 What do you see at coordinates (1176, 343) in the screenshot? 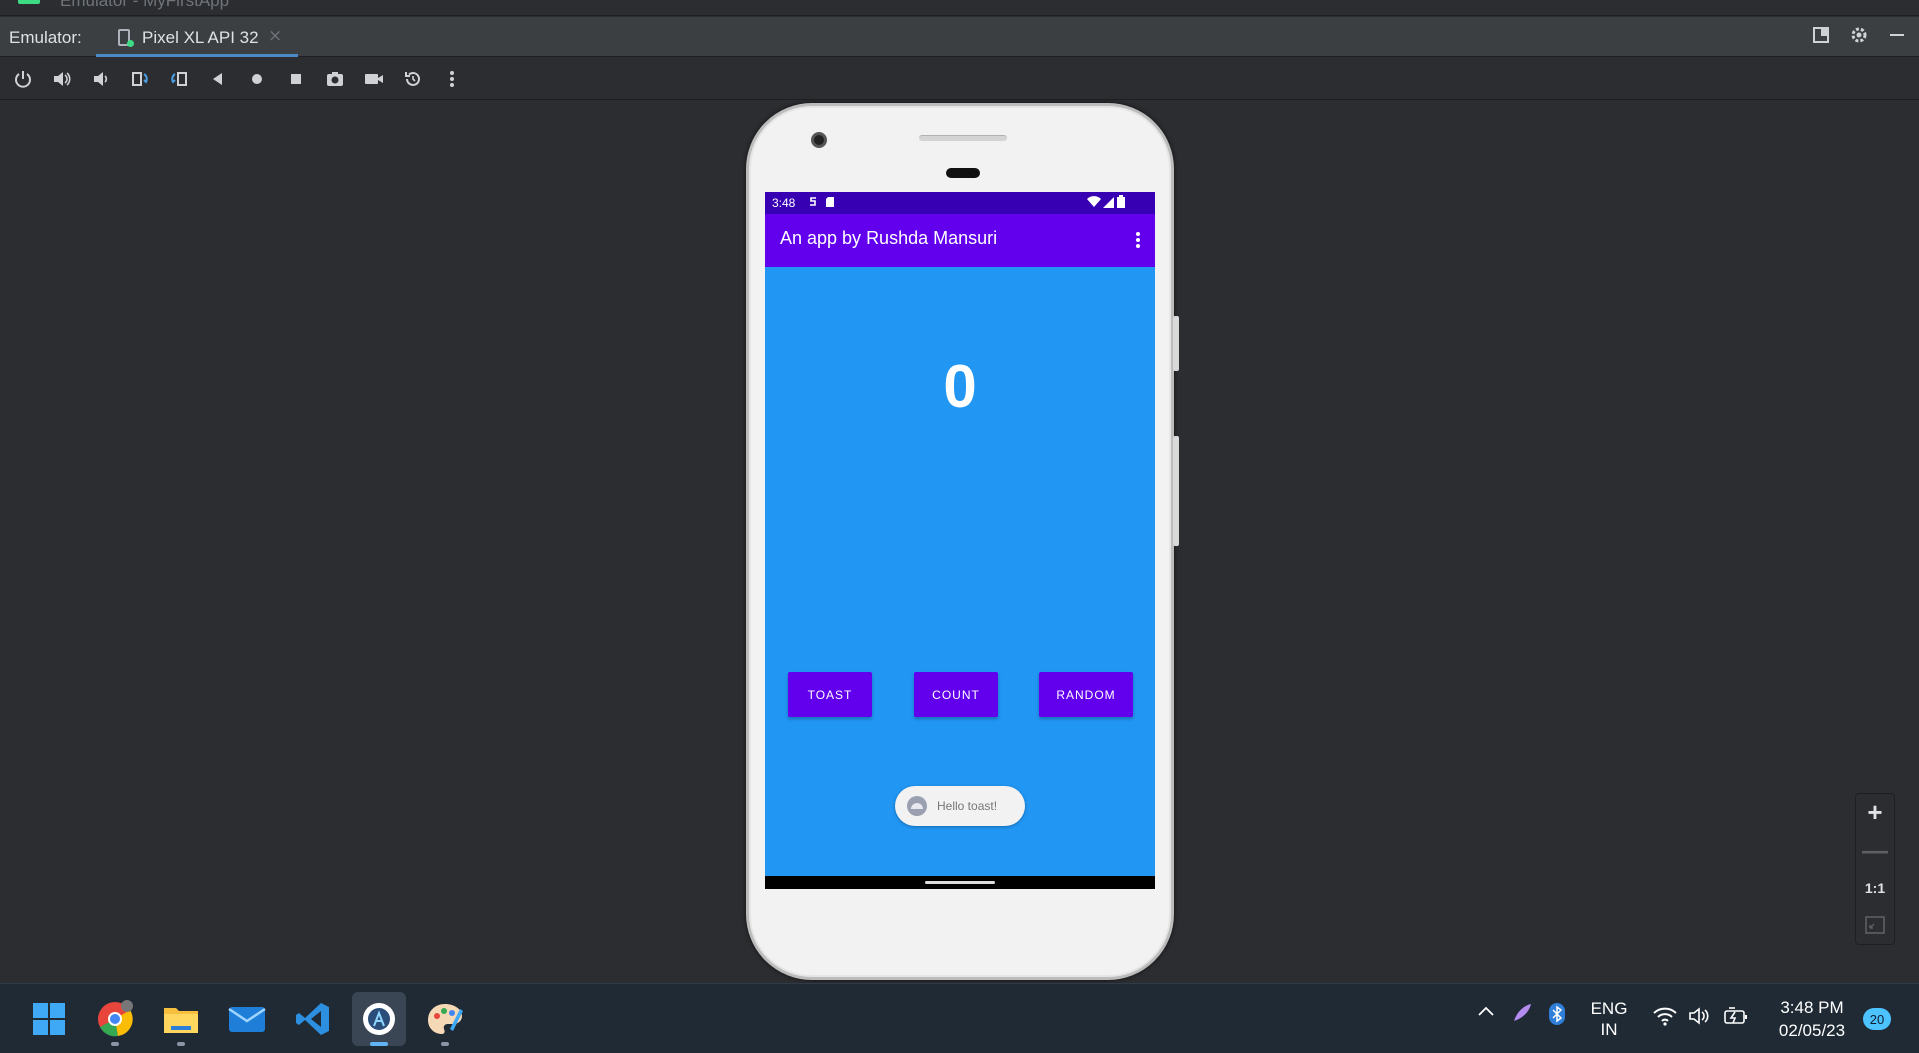
I see `power-side-button` at bounding box center [1176, 343].